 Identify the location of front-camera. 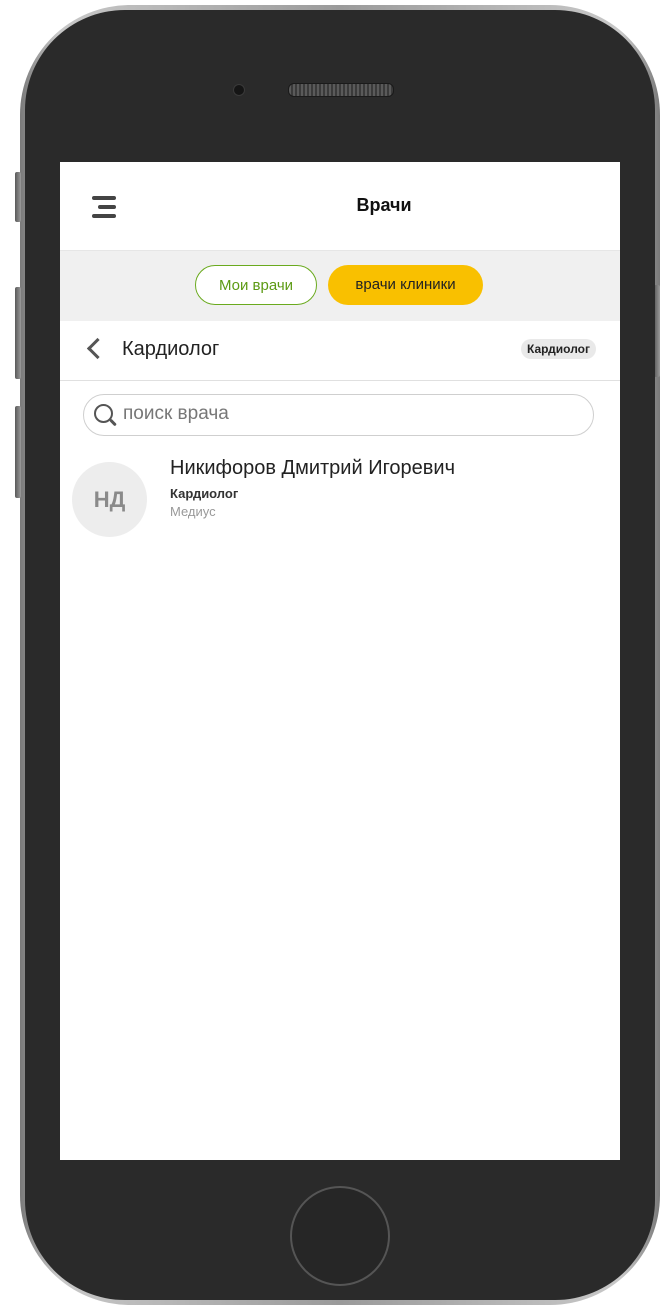
(239, 90).